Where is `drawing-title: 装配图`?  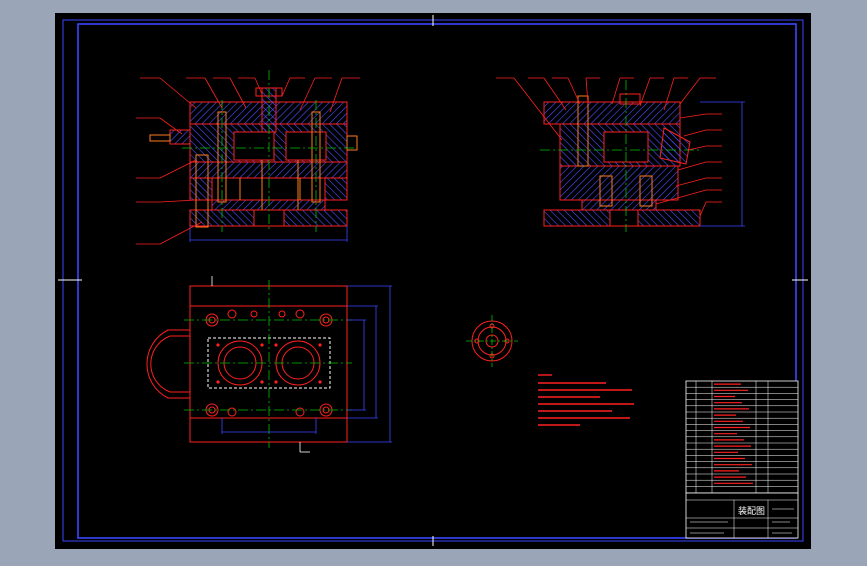
drawing-title: 装配图 is located at coordinates (751, 511).